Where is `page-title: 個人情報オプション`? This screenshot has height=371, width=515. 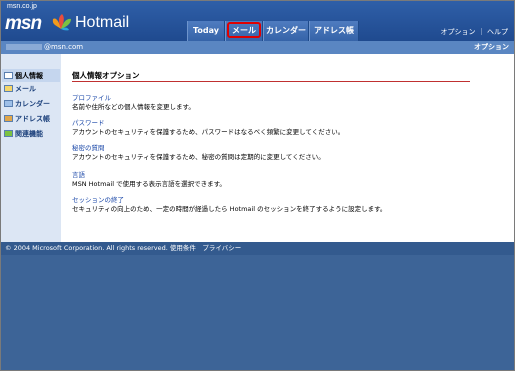 page-title: 個人情報オプション is located at coordinates (106, 75).